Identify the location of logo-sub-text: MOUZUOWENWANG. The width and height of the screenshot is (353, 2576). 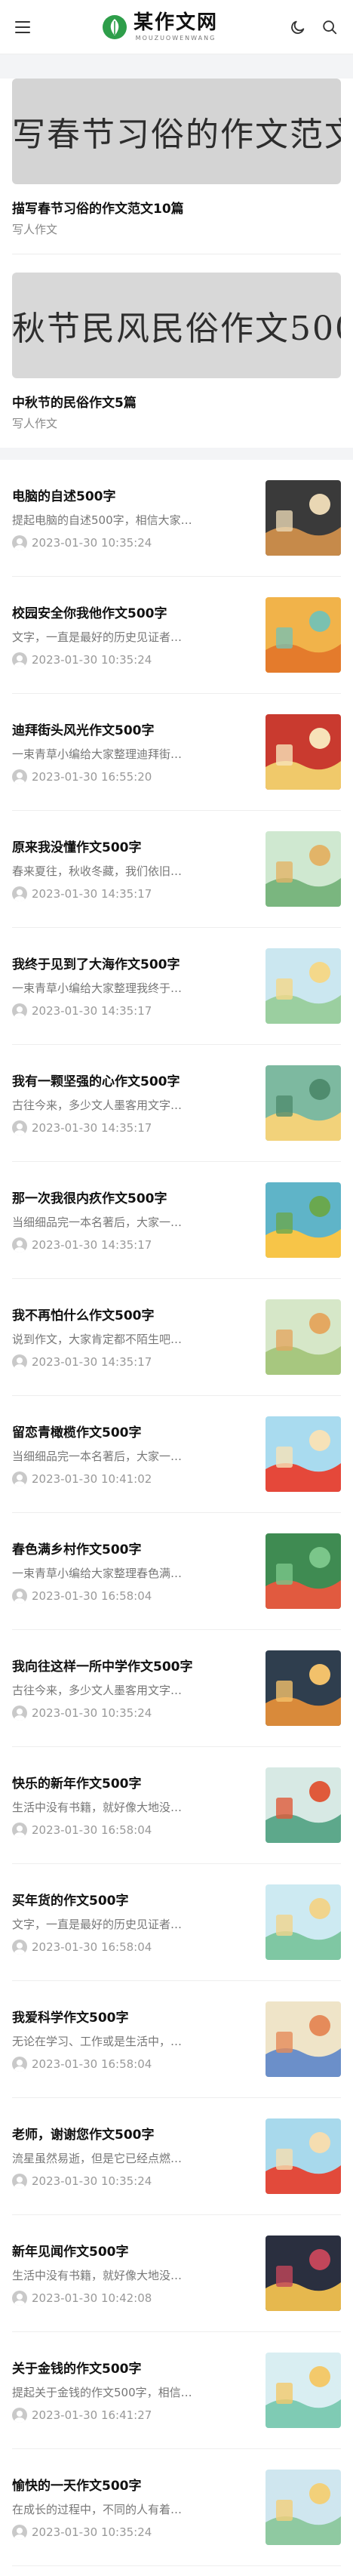
(175, 38).